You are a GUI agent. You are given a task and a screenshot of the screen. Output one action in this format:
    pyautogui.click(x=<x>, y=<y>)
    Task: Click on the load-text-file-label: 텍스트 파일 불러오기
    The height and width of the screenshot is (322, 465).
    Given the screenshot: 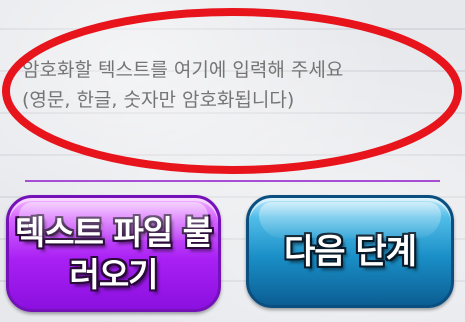 What is the action you would take?
    pyautogui.click(x=113, y=253)
    